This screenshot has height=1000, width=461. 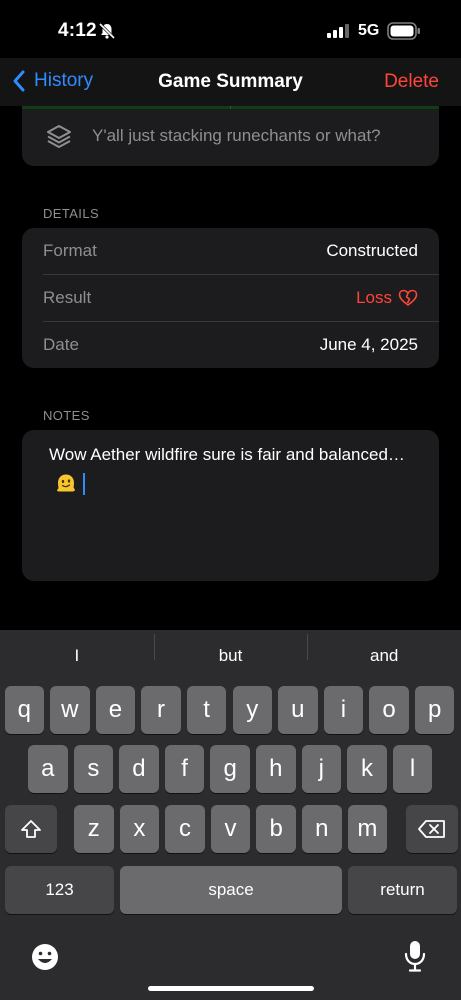 I want to click on key-n: n, so click(x=322, y=829).